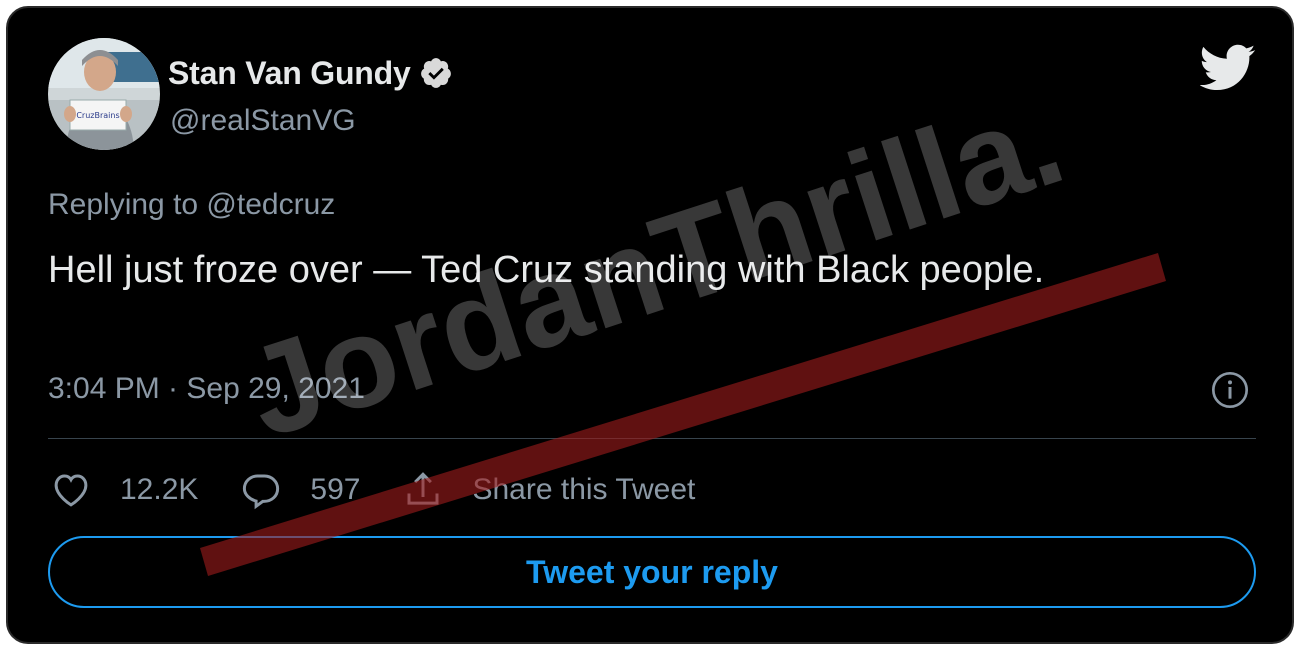 The height and width of the screenshot is (652, 1304). Describe the element at coordinates (206, 389) in the screenshot. I see `tweet-timestamp: 3:04 PM · Sep 29, 2021` at that location.